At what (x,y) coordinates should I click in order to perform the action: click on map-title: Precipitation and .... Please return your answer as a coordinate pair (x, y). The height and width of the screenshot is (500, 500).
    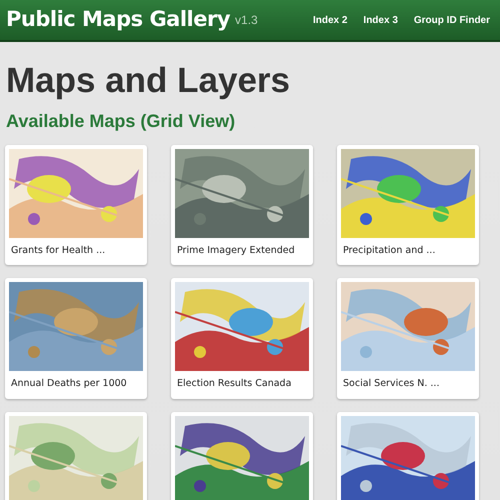
    Looking at the image, I should click on (389, 251).